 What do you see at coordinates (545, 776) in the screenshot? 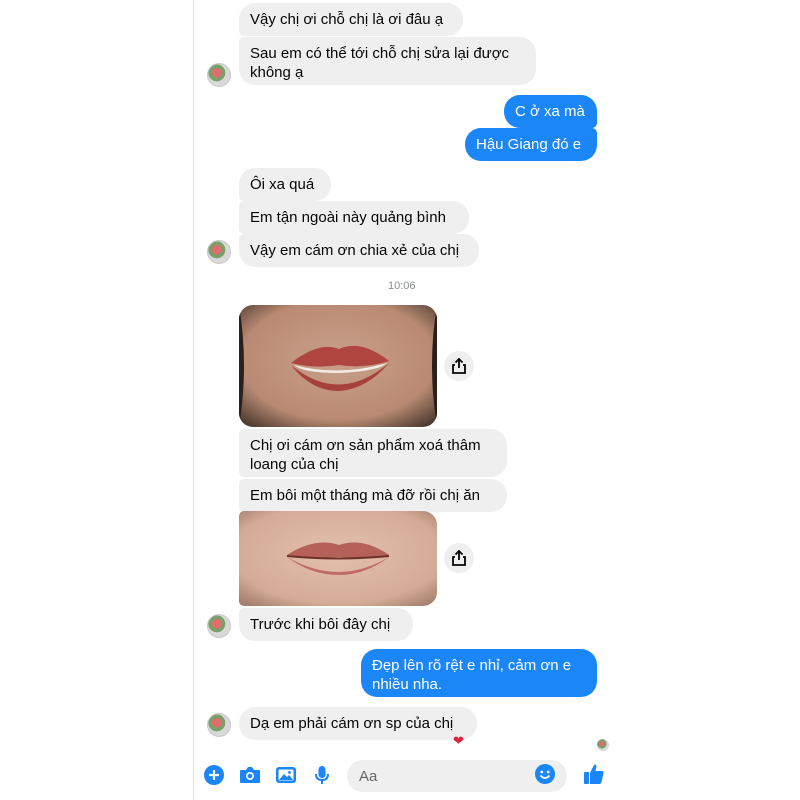
I see `emoji-icon` at bounding box center [545, 776].